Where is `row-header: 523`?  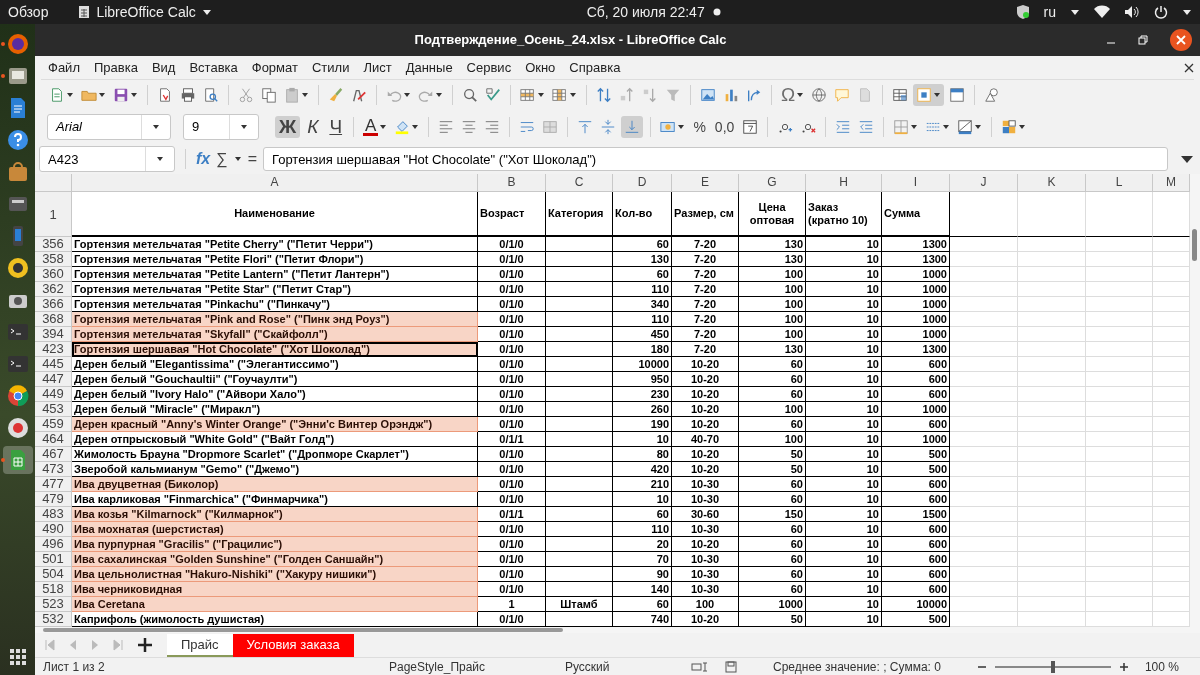
row-header: 523 is located at coordinates (53, 605).